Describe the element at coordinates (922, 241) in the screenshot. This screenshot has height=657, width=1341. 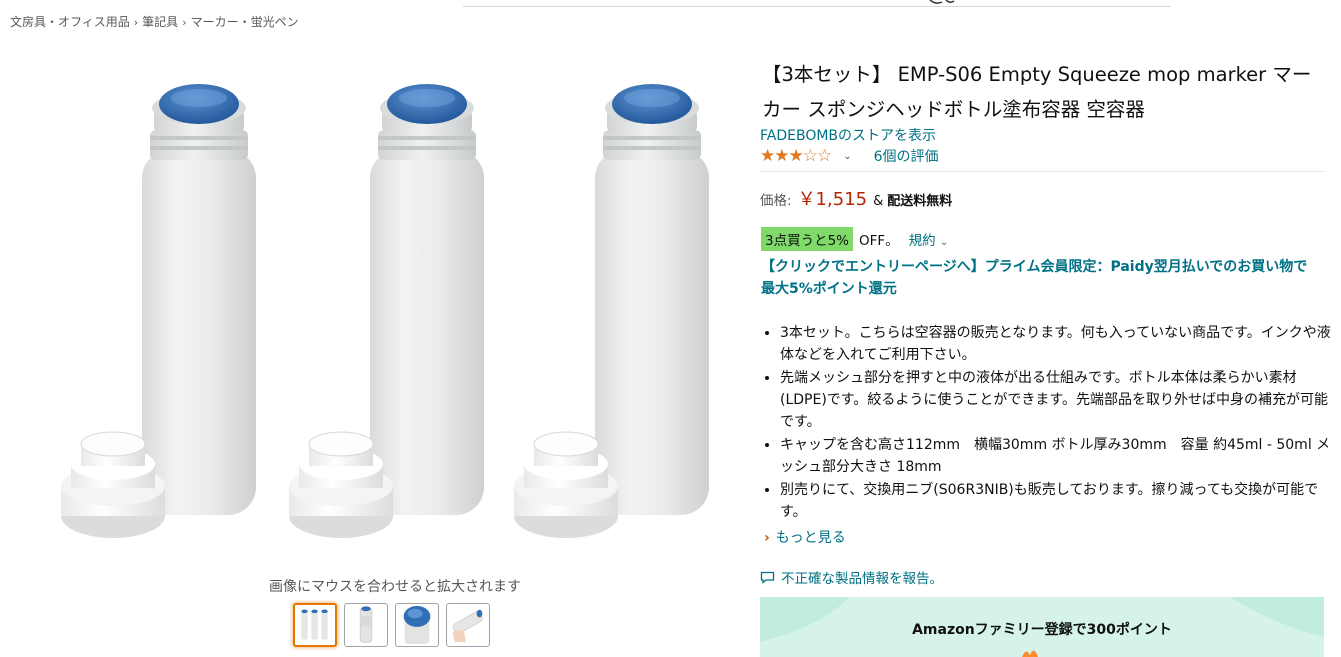
I see `promo-terms-label: 規約` at that location.